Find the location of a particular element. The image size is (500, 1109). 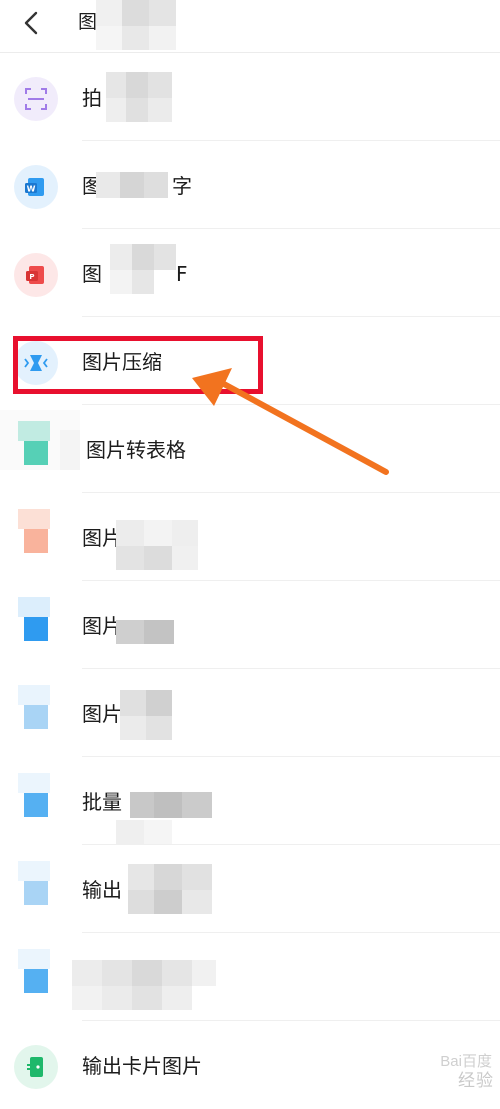

list-item-label-suffix: F is located at coordinates (182, 274).